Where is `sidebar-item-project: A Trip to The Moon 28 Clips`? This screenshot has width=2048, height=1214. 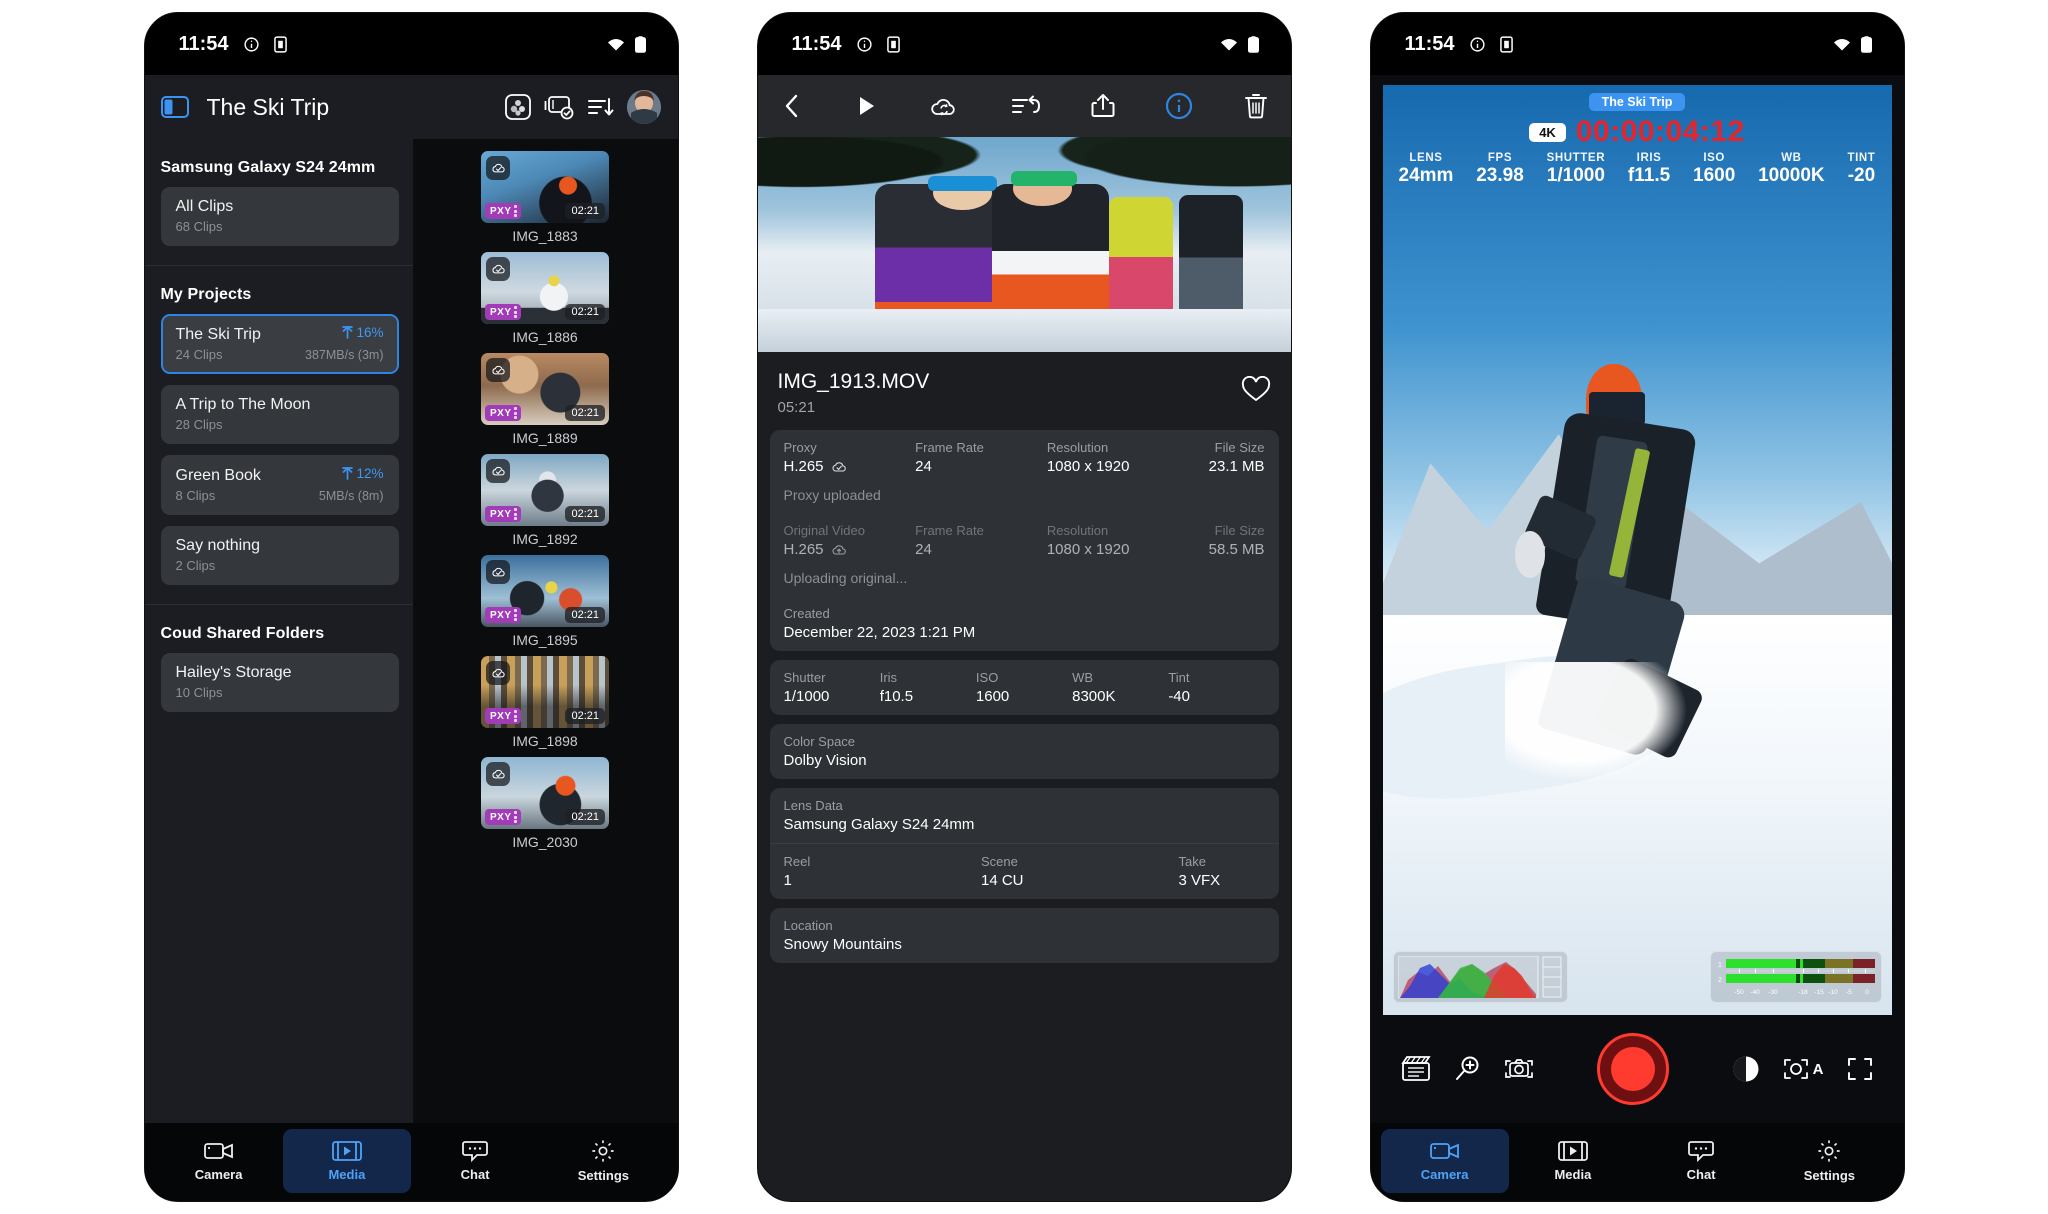 sidebar-item-project: A Trip to The Moon 28 Clips is located at coordinates (279, 414).